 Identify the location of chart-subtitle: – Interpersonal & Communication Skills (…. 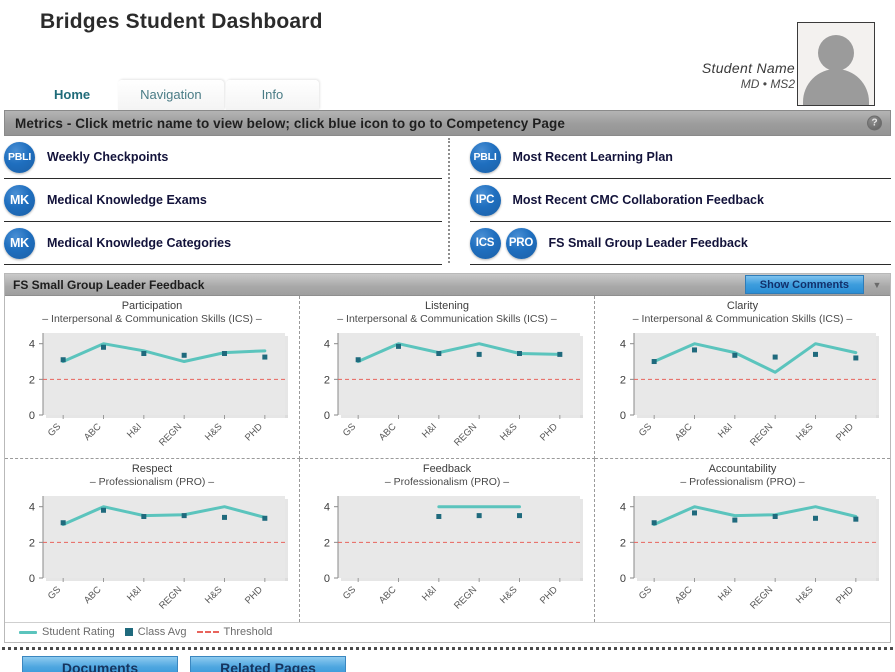
(447, 319).